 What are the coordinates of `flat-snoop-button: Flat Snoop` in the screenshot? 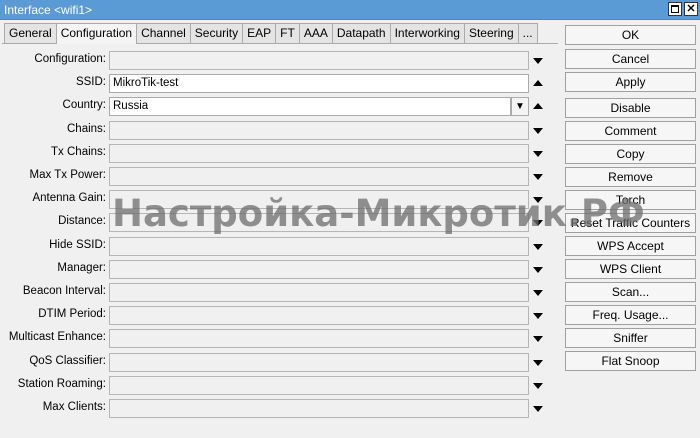 It's located at (630, 361).